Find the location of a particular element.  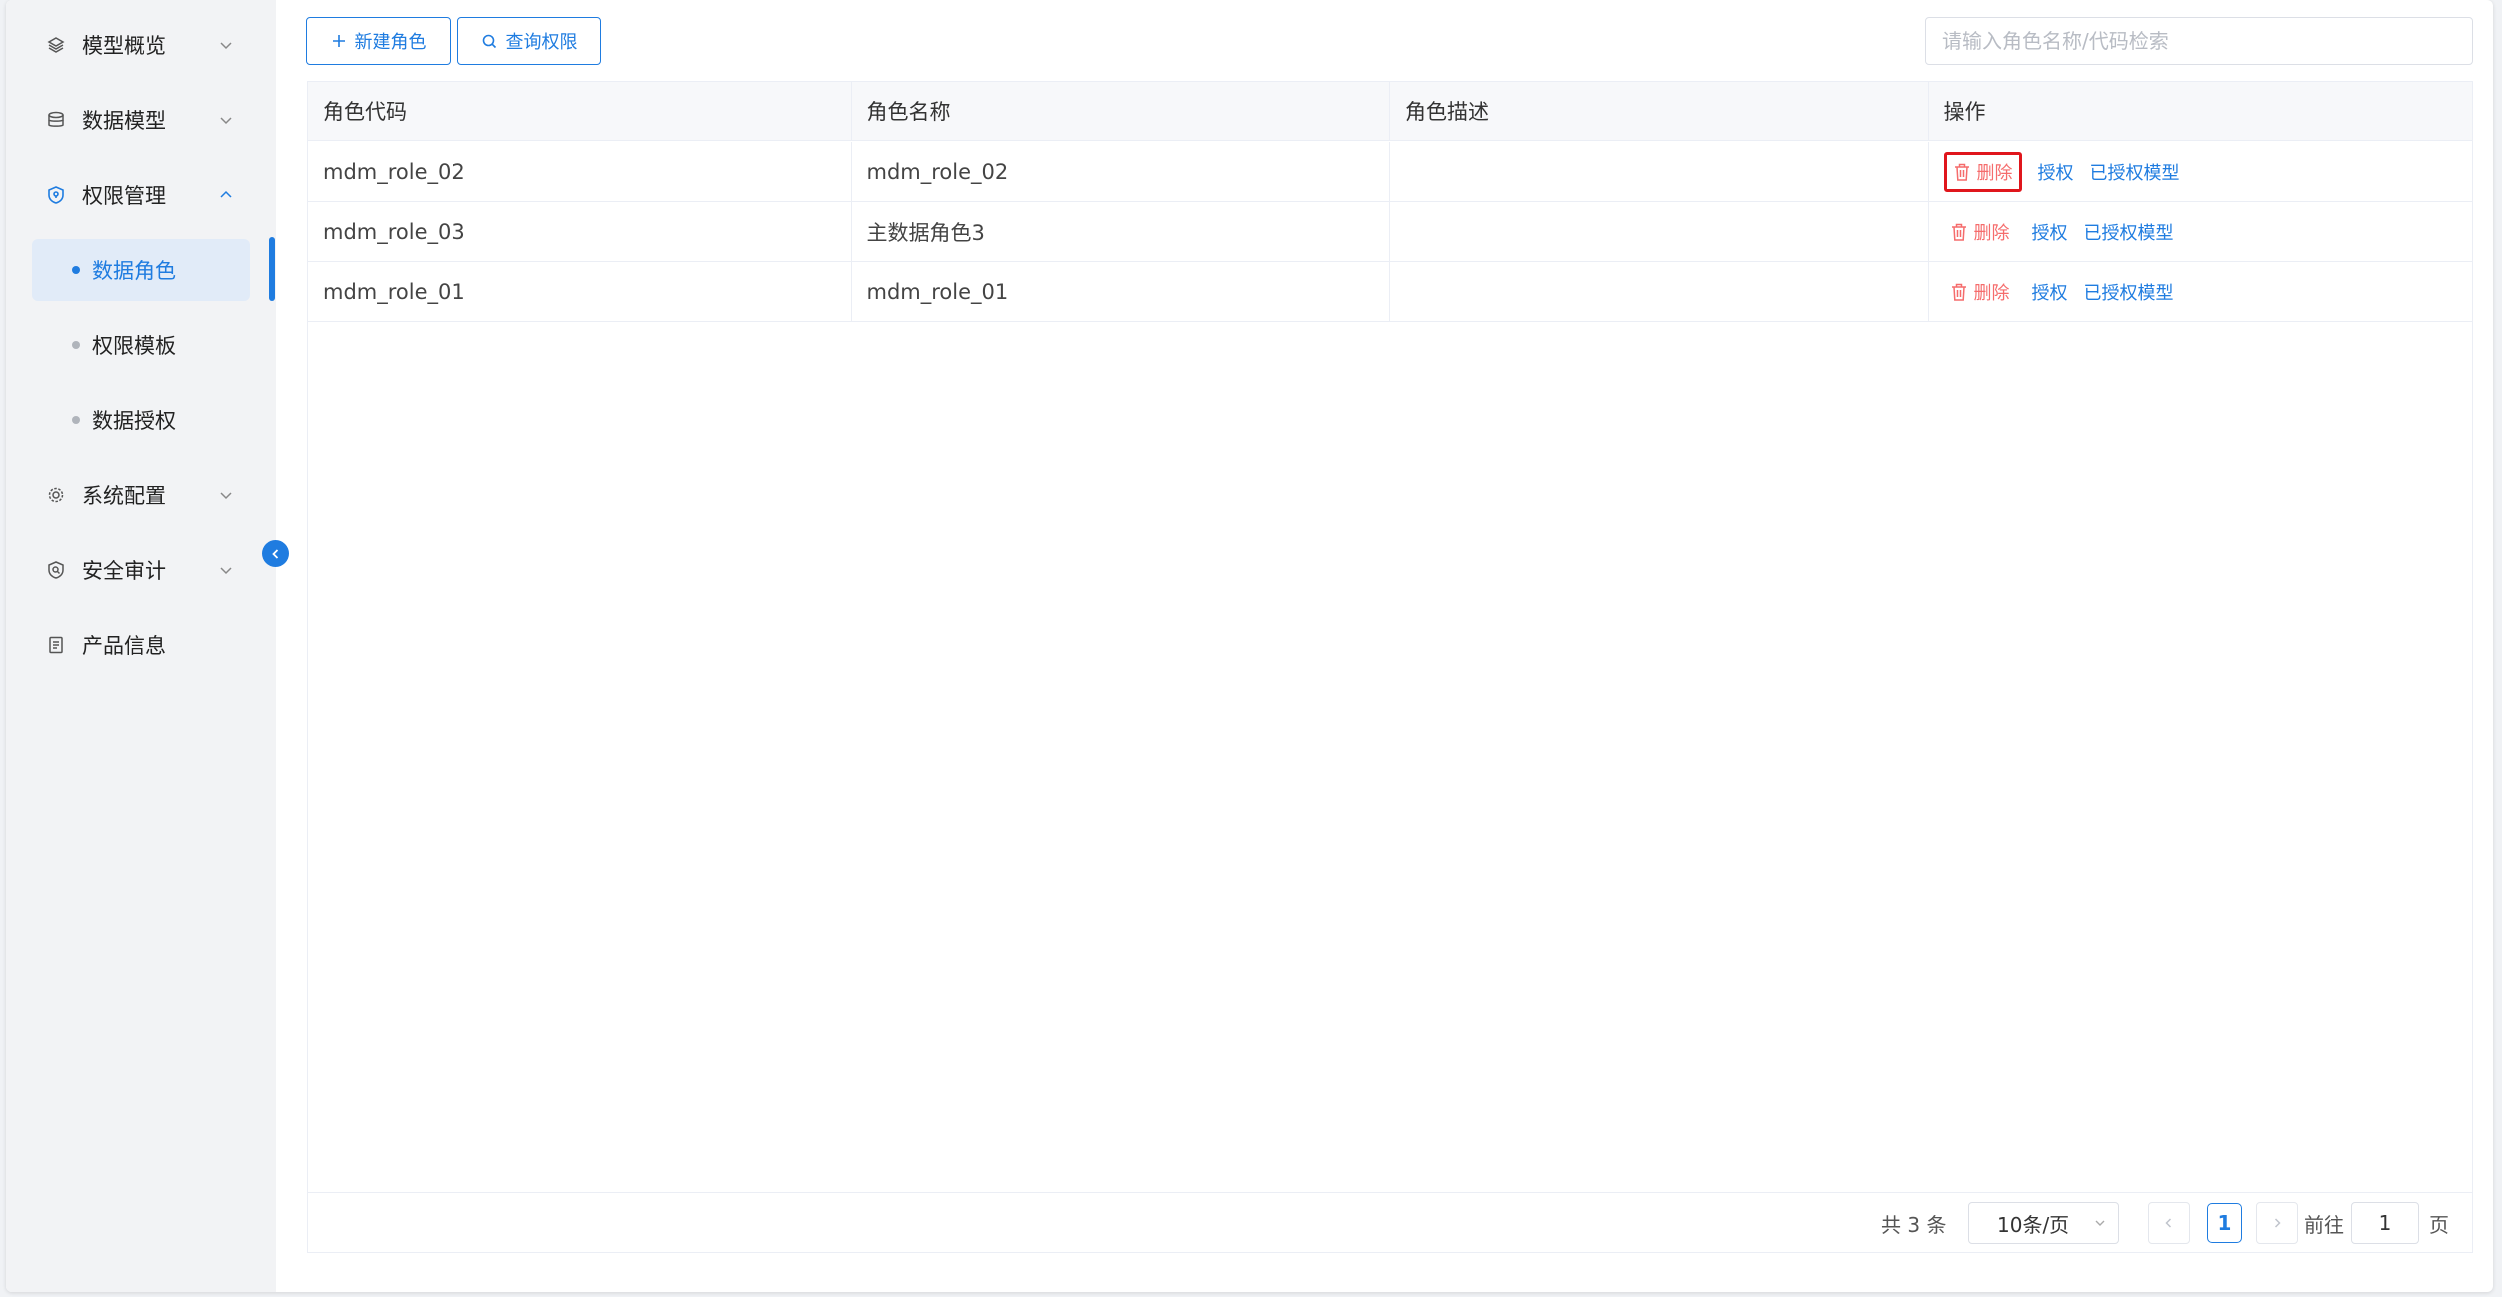

sidebar-item-model-overview: 模型概览 is located at coordinates (143, 45).